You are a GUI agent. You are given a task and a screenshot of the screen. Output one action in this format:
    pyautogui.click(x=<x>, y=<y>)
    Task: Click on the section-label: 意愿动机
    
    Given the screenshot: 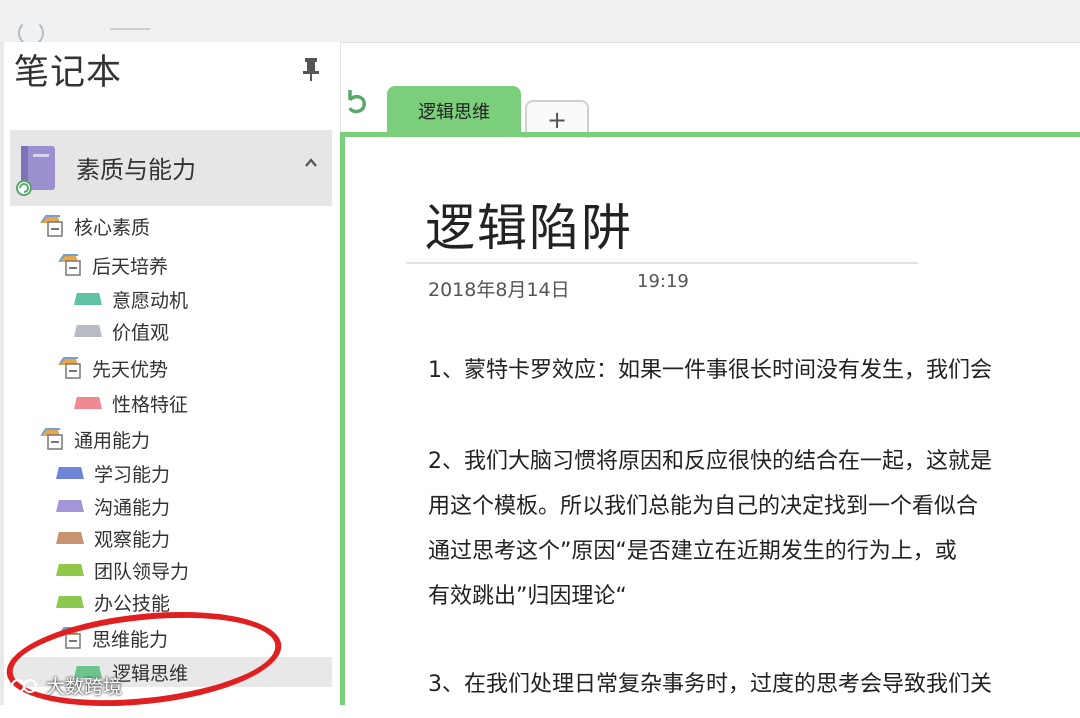 What is the action you would take?
    pyautogui.click(x=150, y=300)
    